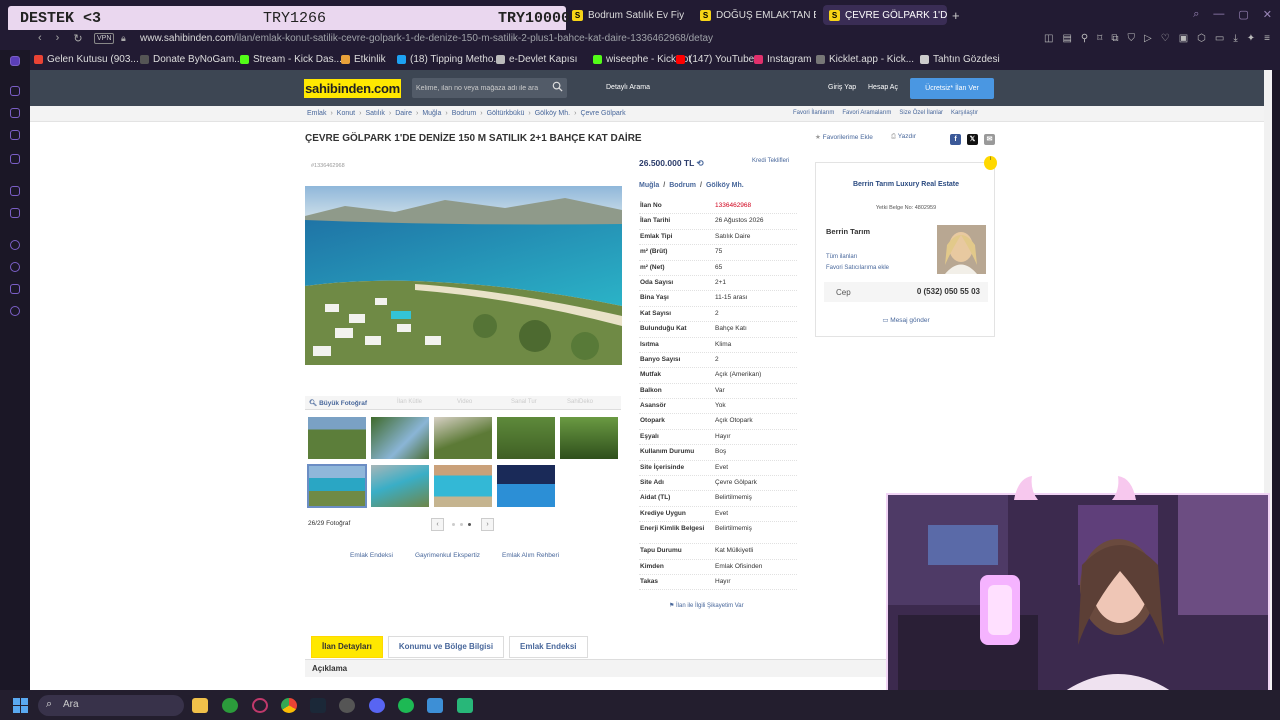 This screenshot has width=1280, height=720. What do you see at coordinates (649, 185) in the screenshot?
I see `location-city: Muğla` at bounding box center [649, 185].